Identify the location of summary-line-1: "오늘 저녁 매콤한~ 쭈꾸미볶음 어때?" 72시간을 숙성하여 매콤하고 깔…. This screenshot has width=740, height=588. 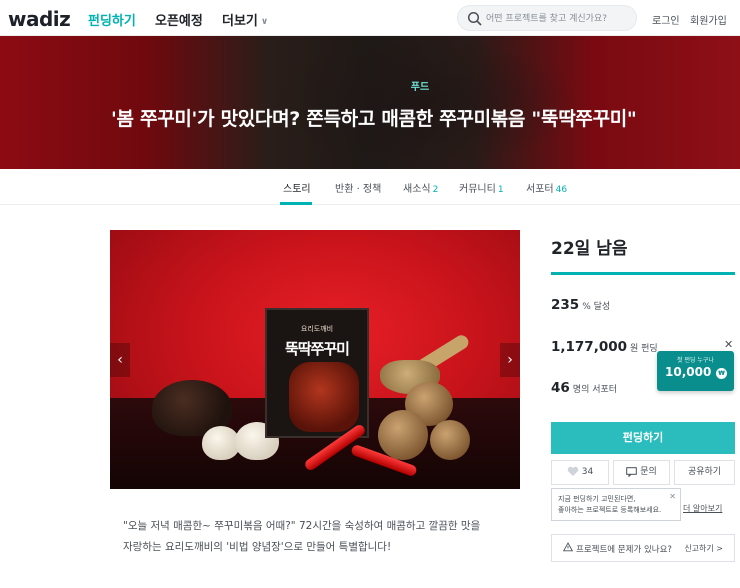
(302, 526).